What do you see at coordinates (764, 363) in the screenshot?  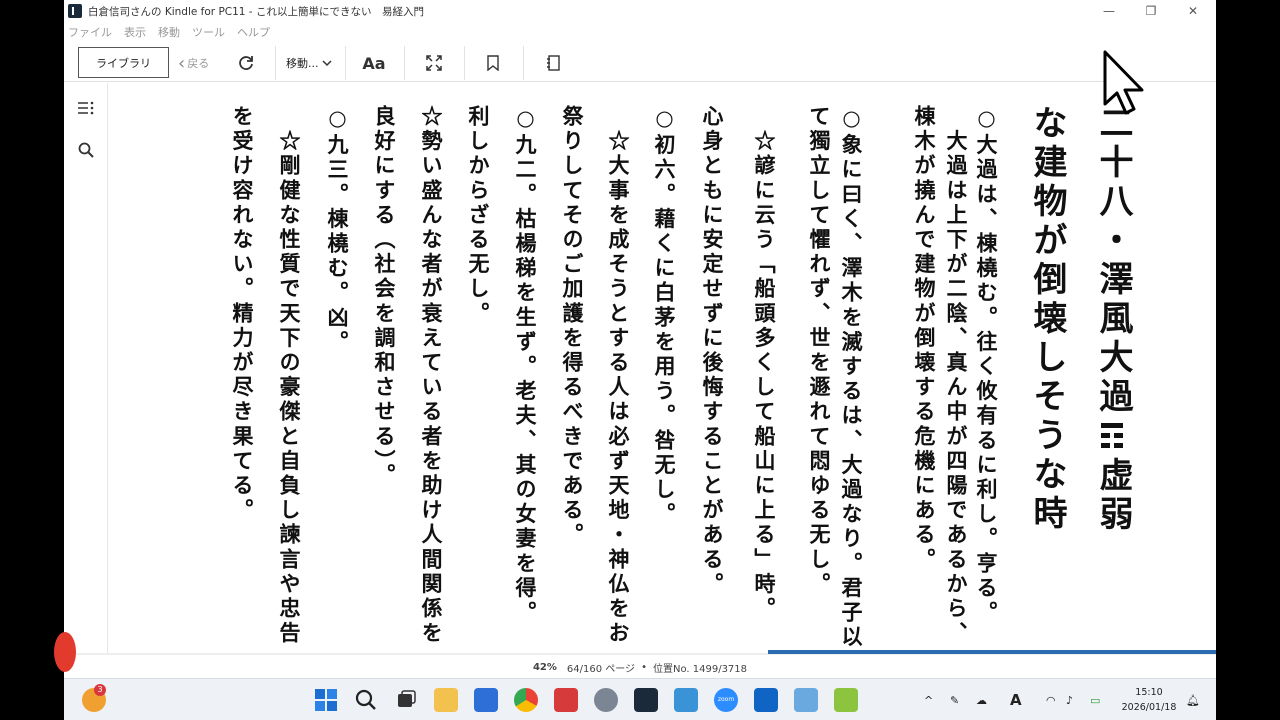 I see `text-line: ☆諺に云う「船頭多くして船山に上る」時。` at bounding box center [764, 363].